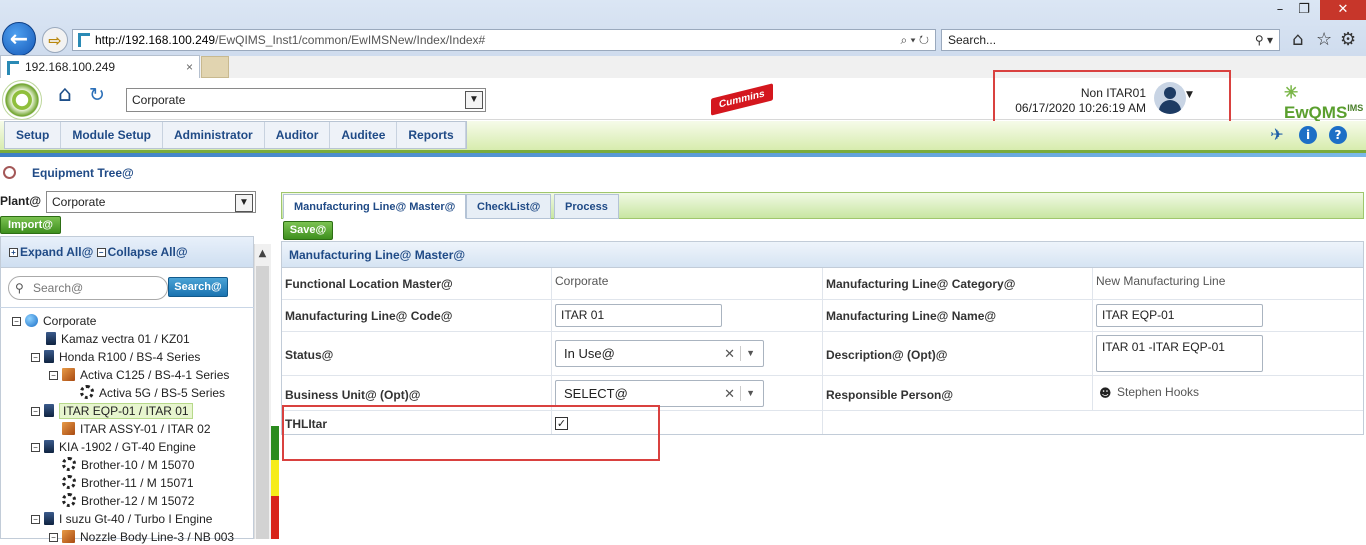 Image resolution: width=1366 pixels, height=545 pixels. Describe the element at coordinates (70, 67) in the screenshot. I see `tab-title: 192.168.100.249` at that location.